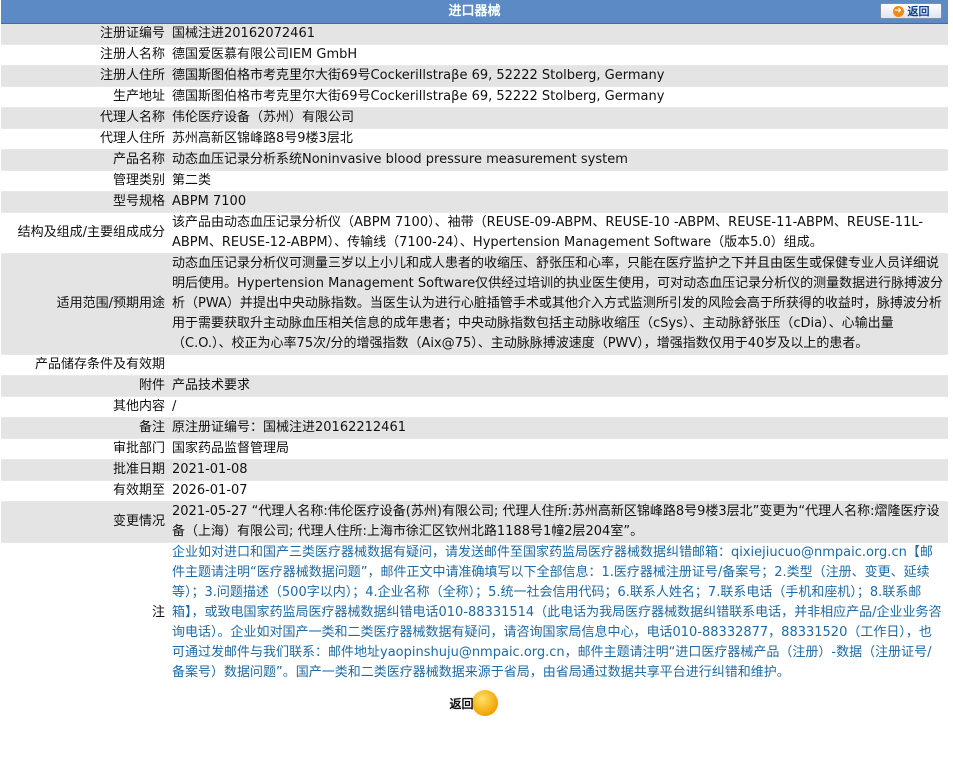  What do you see at coordinates (85, 202) in the screenshot?
I see `field-label: 型号规格` at bounding box center [85, 202].